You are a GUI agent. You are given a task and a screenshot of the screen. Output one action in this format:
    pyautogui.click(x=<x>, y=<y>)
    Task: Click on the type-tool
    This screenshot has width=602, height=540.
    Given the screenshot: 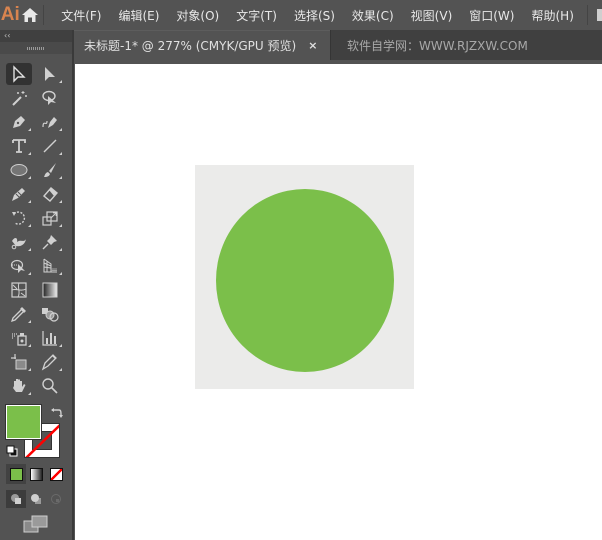 What is the action you would take?
    pyautogui.click(x=19, y=146)
    